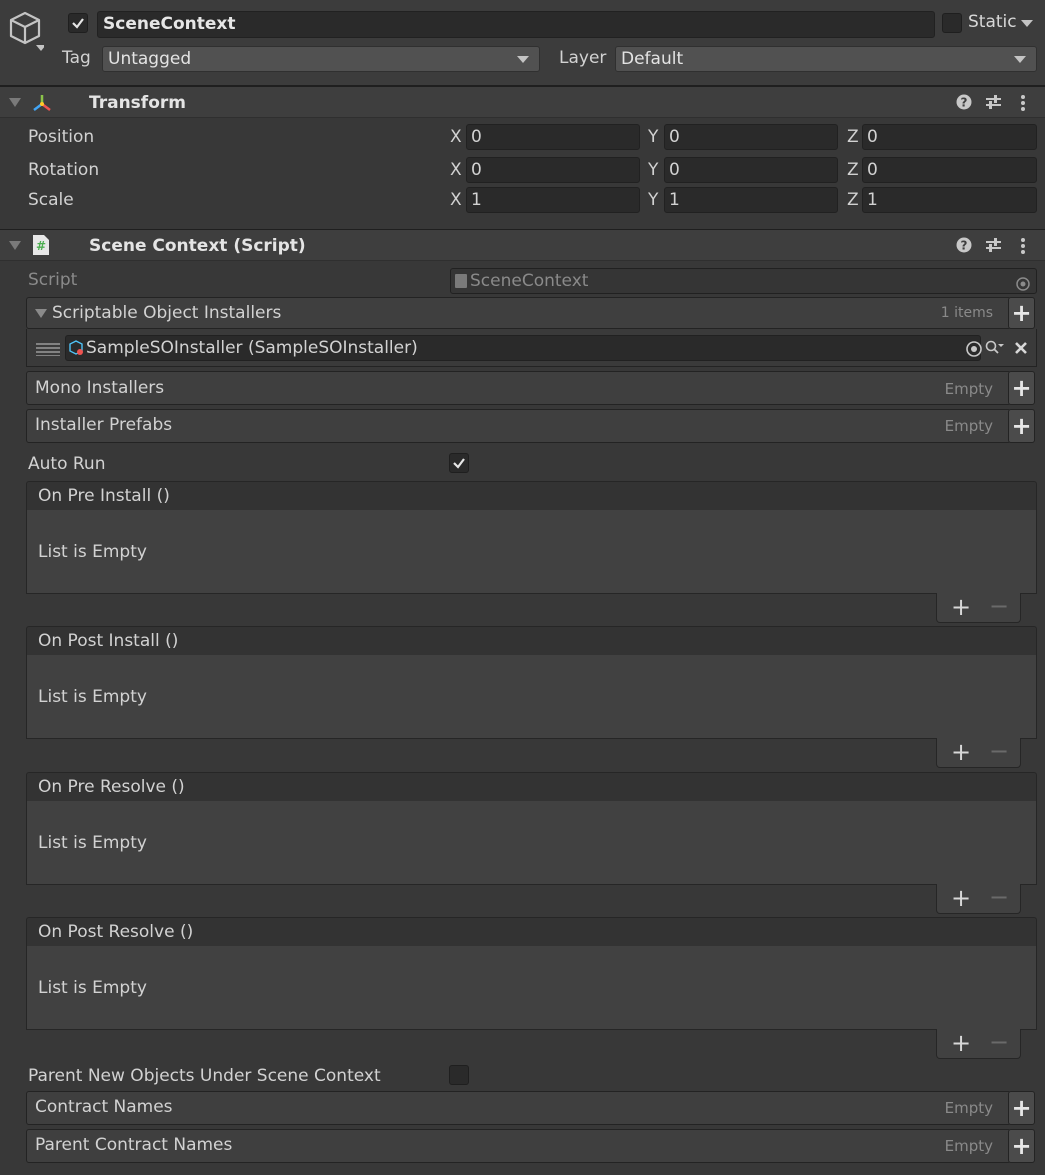  Describe the element at coordinates (553, 137) in the screenshot. I see `position-x-input: 0` at that location.